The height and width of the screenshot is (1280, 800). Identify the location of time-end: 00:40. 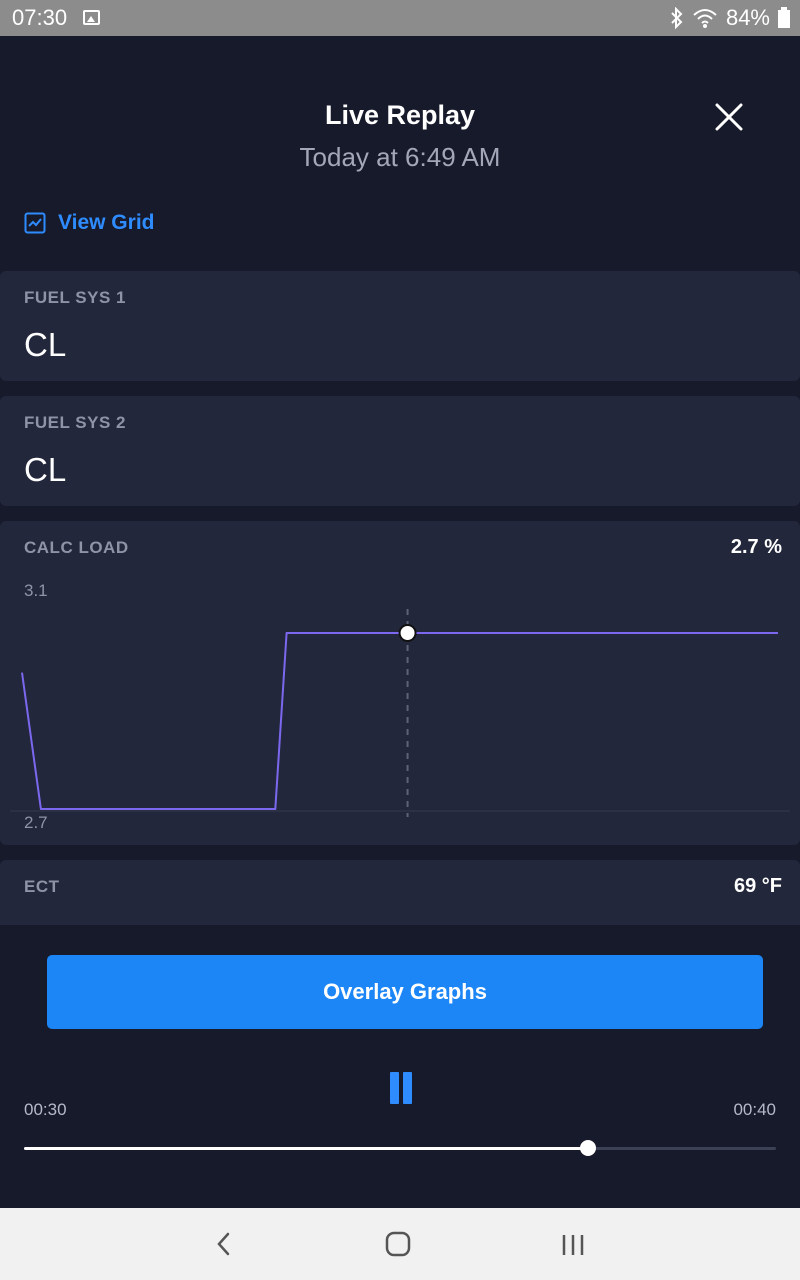
(754, 1109).